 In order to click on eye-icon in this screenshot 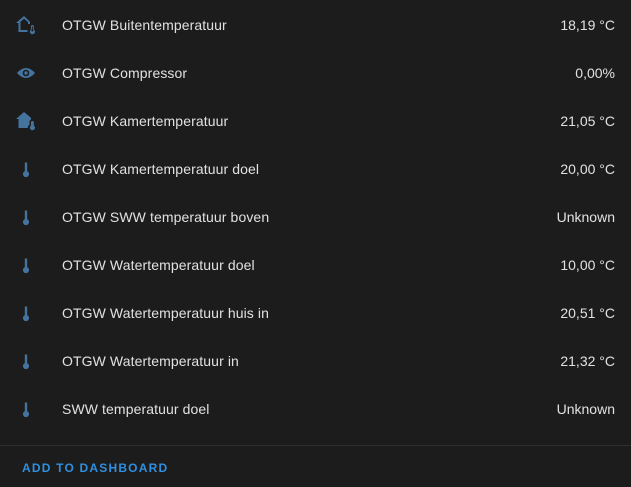, I will do `click(26, 73)`.